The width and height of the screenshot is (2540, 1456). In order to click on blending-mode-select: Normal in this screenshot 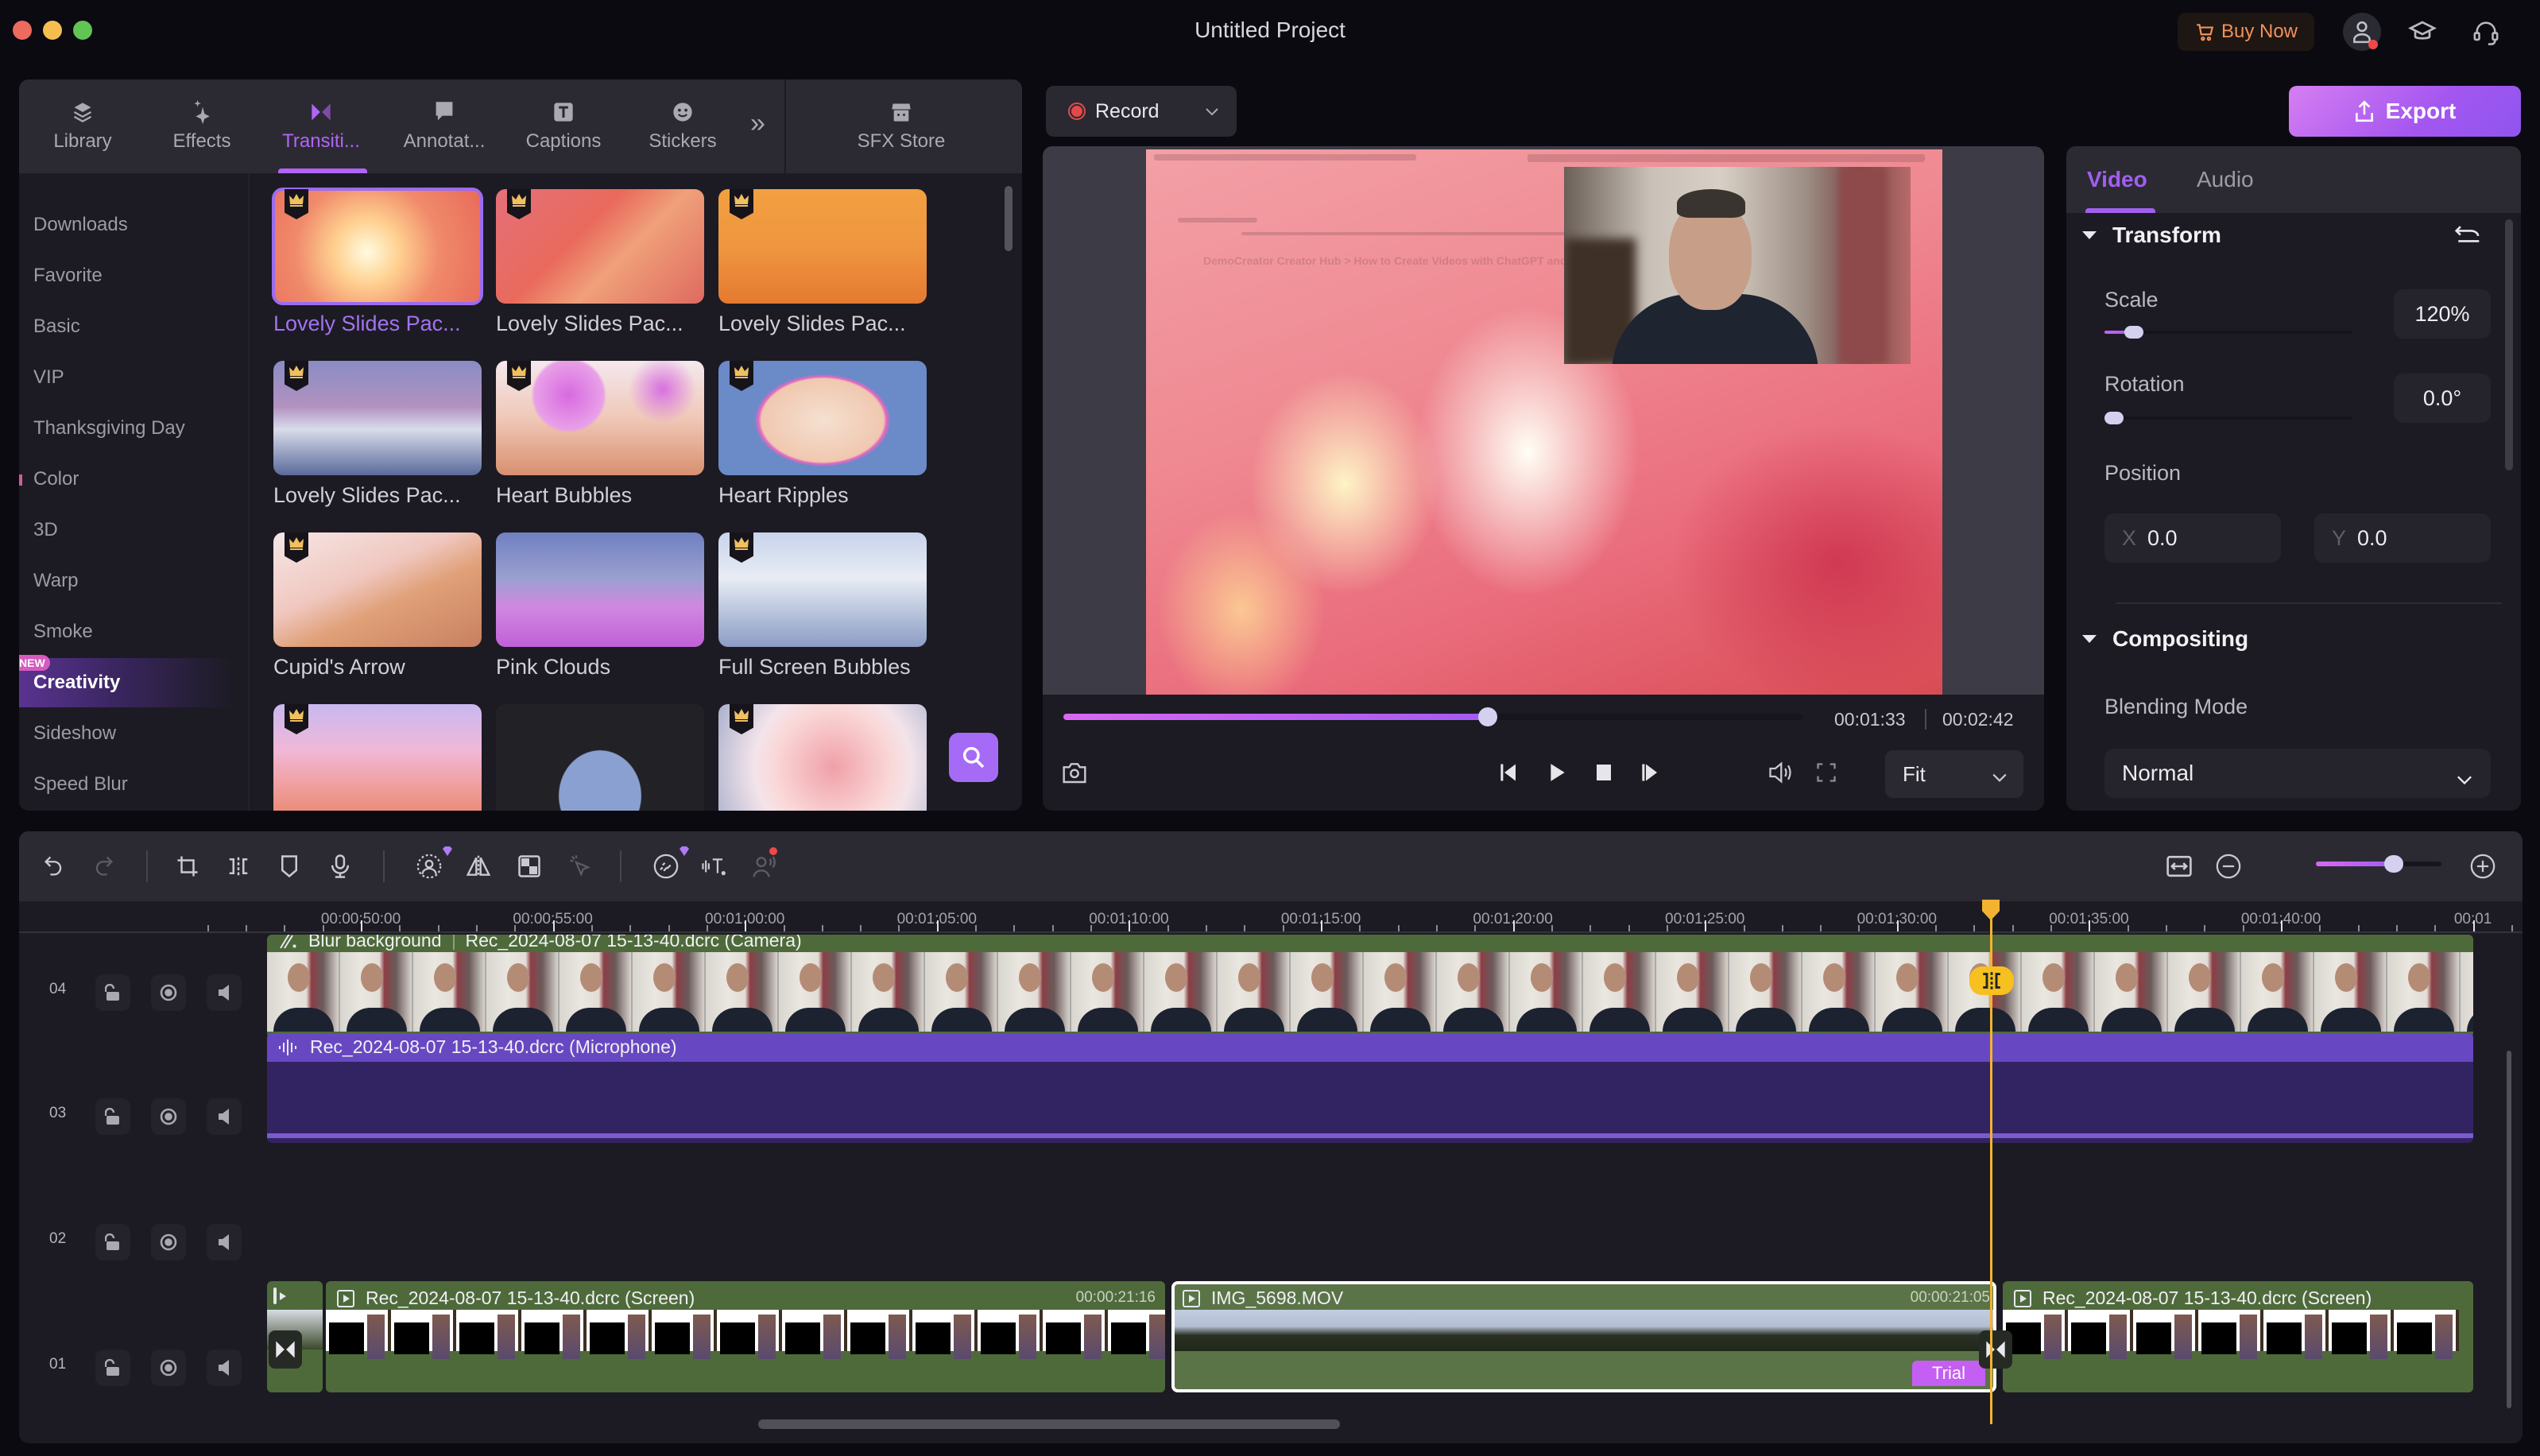, I will do `click(2297, 773)`.